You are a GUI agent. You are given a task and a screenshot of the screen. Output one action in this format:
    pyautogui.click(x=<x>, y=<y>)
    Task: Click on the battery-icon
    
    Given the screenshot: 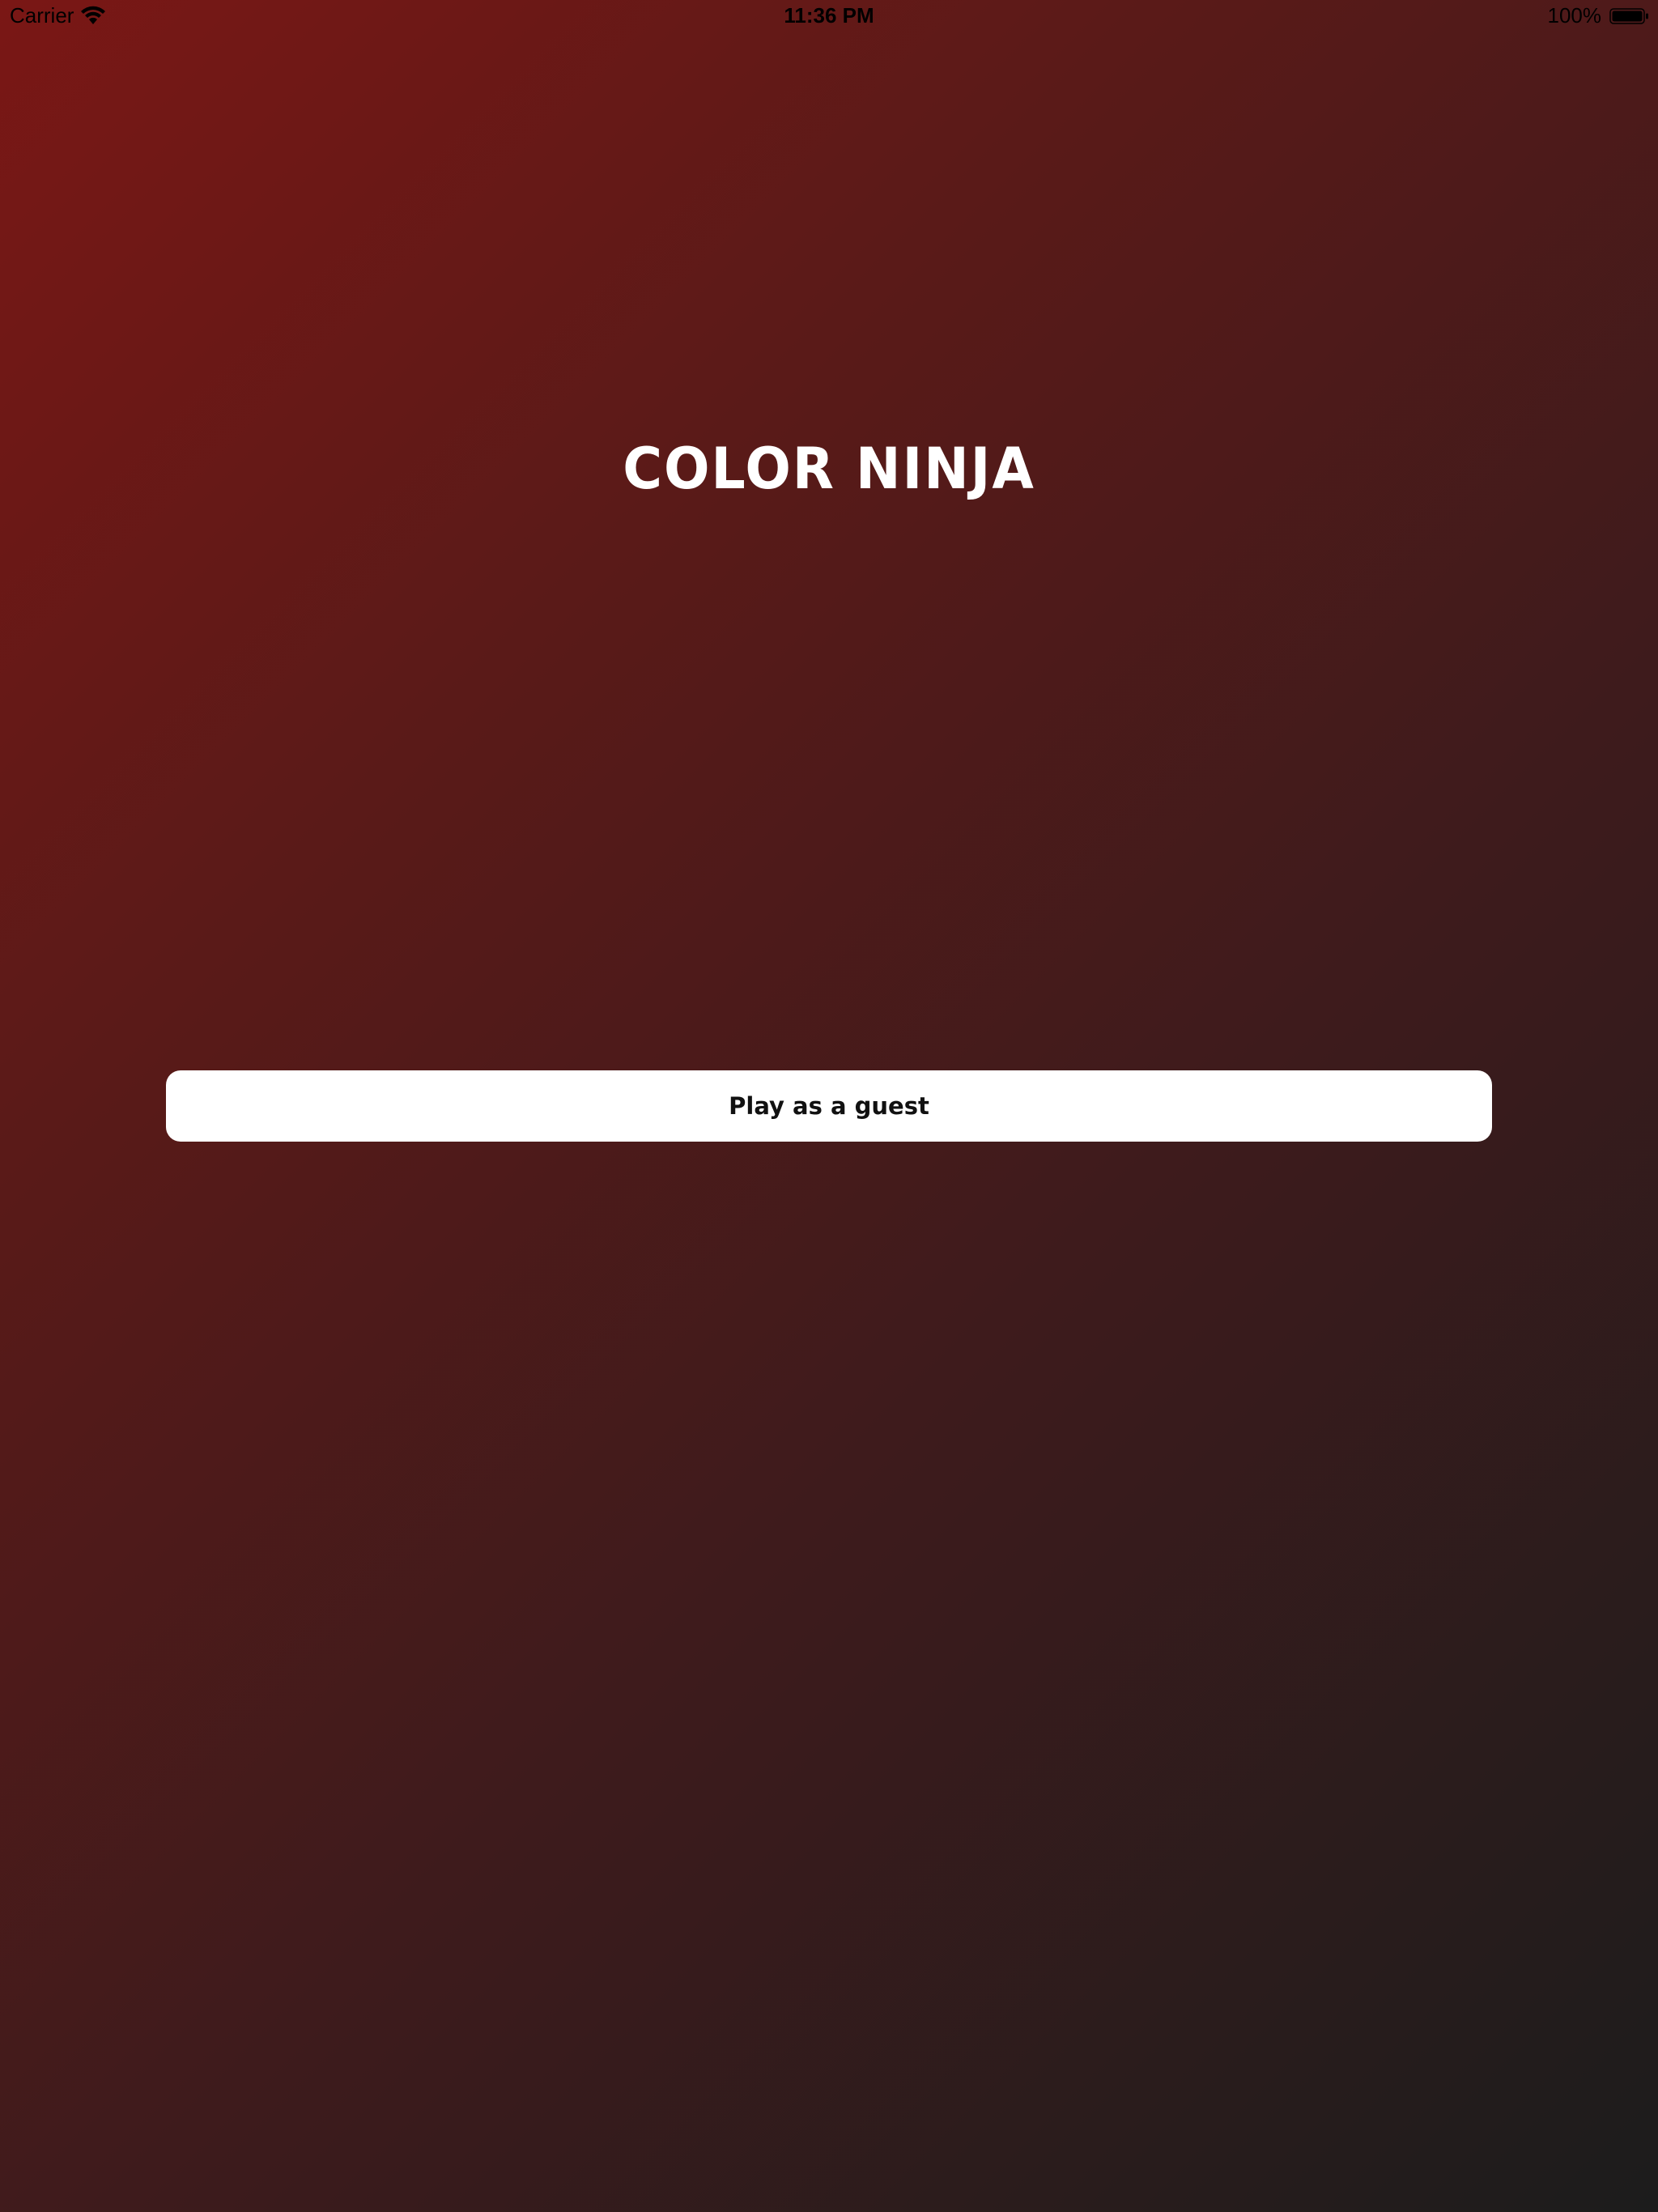 What is the action you would take?
    pyautogui.click(x=1629, y=16)
    